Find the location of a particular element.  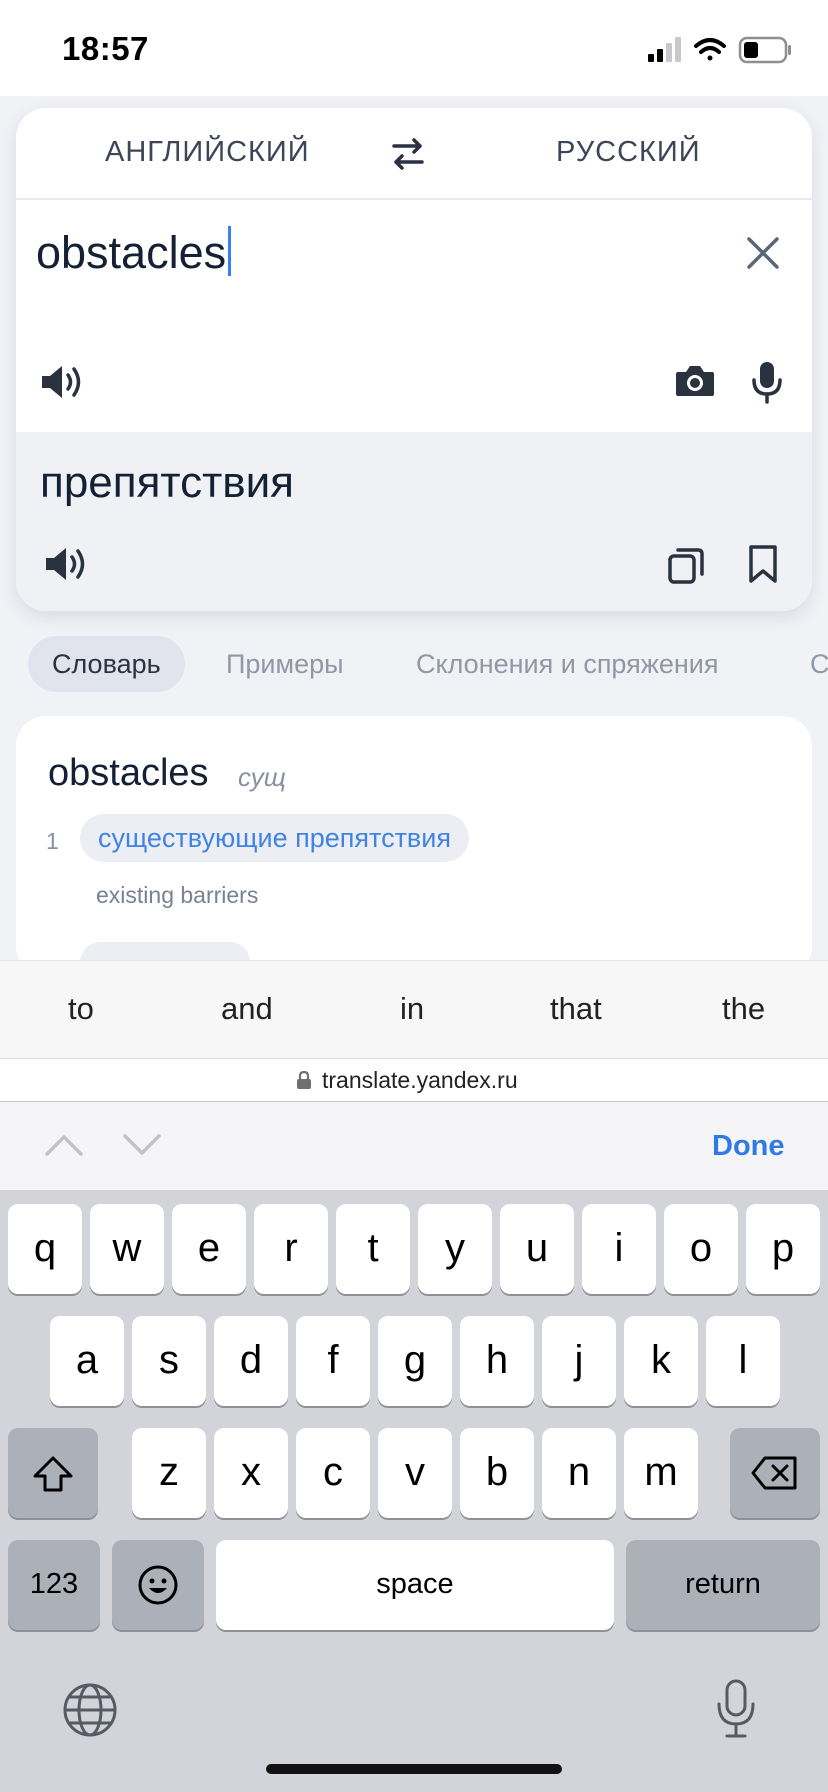

source-language-button: АНГЛИЙСКИЙ is located at coordinates (207, 152).